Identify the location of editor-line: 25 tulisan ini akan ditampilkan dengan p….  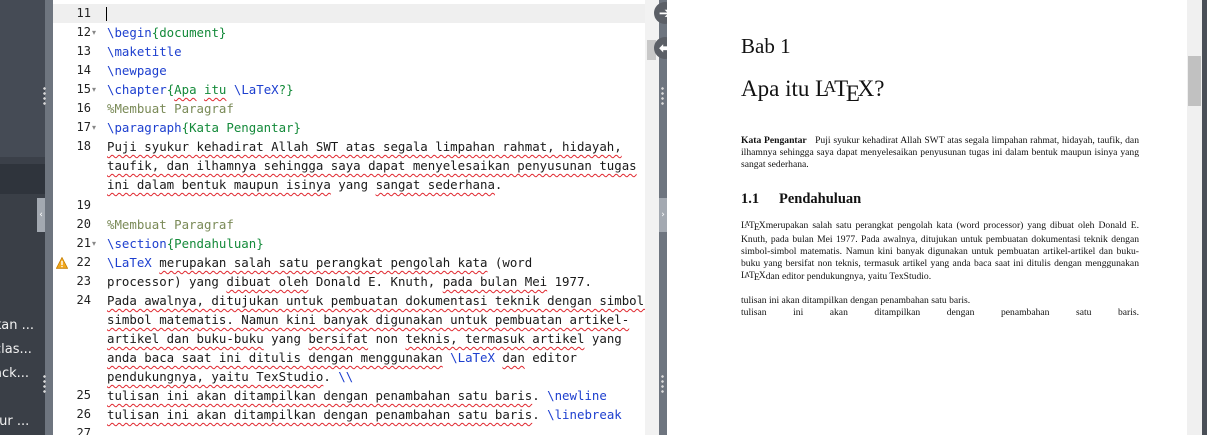
(349, 395).